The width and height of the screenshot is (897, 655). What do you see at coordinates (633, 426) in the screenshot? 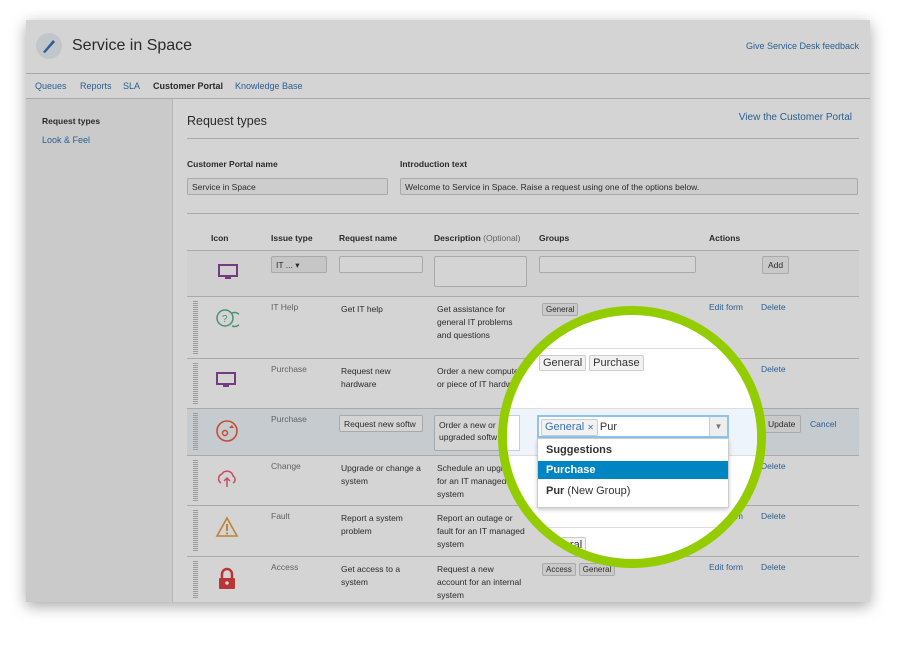
I see `groups-multiselect: General ✕ Pur ▼` at bounding box center [633, 426].